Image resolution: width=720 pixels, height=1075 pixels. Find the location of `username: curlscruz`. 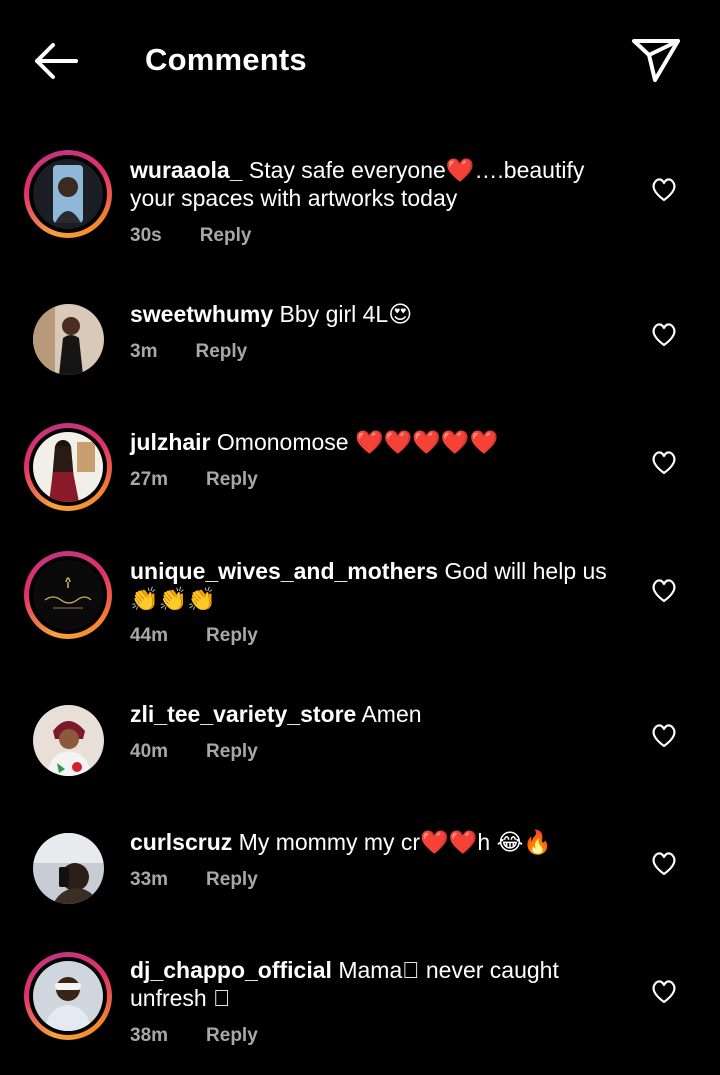

username: curlscruz is located at coordinates (181, 842).